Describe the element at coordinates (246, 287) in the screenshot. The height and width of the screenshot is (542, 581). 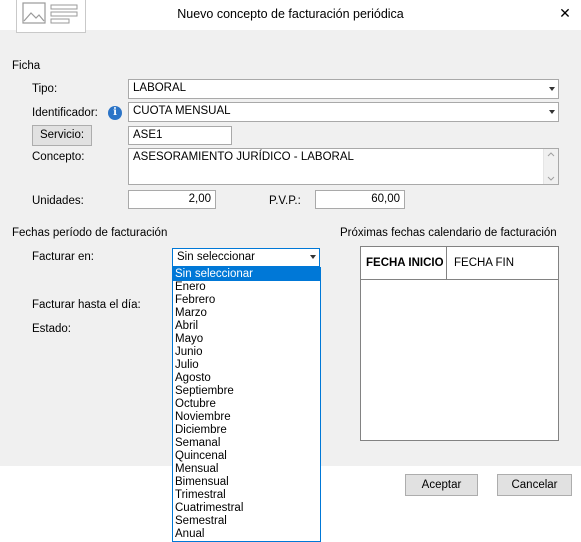
I see `dropdown-option: Enero` at that location.